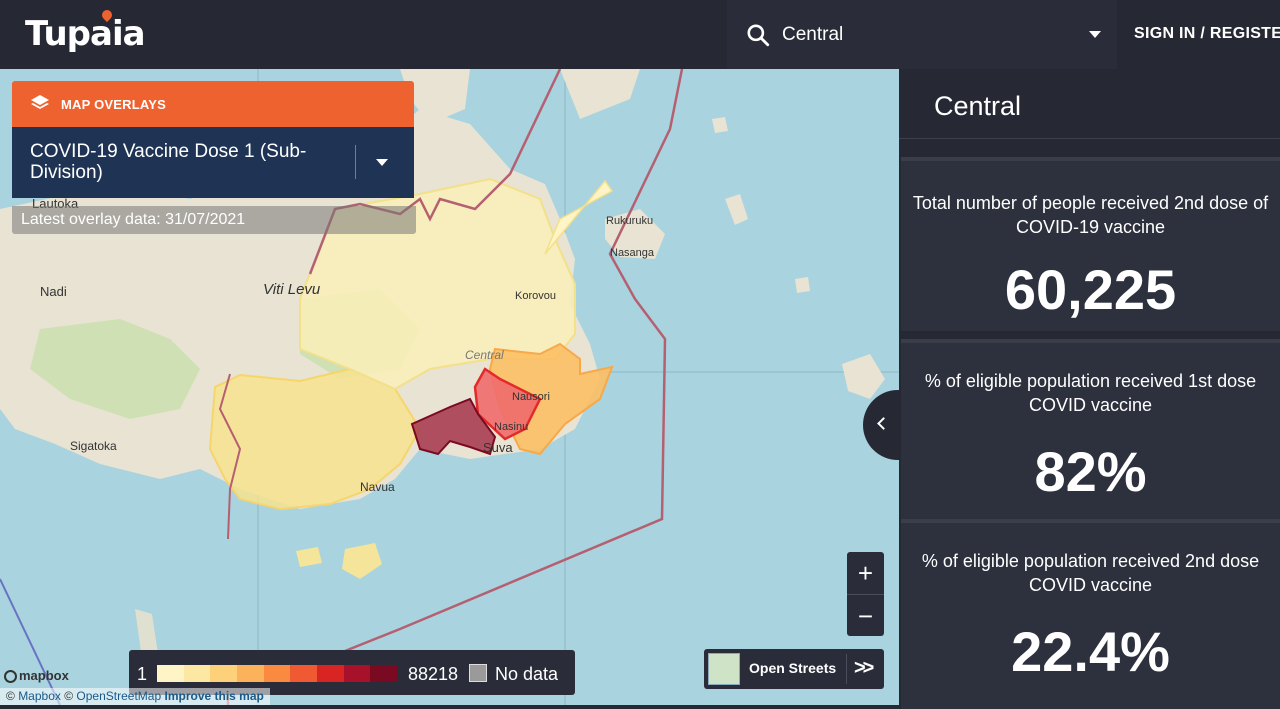  I want to click on stat-value: 60,225, so click(1090, 289).